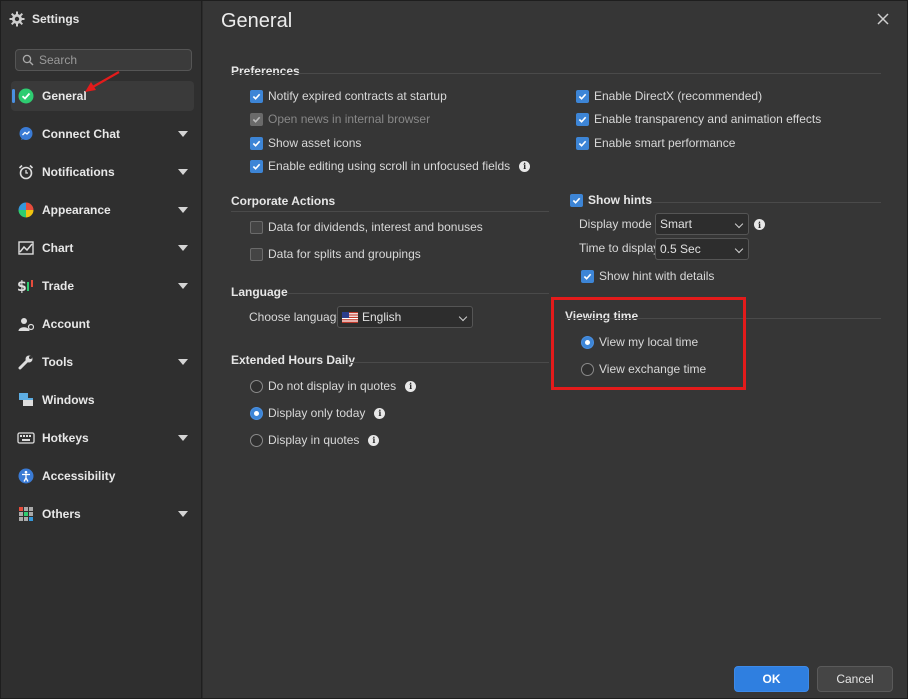 The height and width of the screenshot is (699, 908). Describe the element at coordinates (283, 201) in the screenshot. I see `corporate-actions-heading: Corporate Actions` at that location.